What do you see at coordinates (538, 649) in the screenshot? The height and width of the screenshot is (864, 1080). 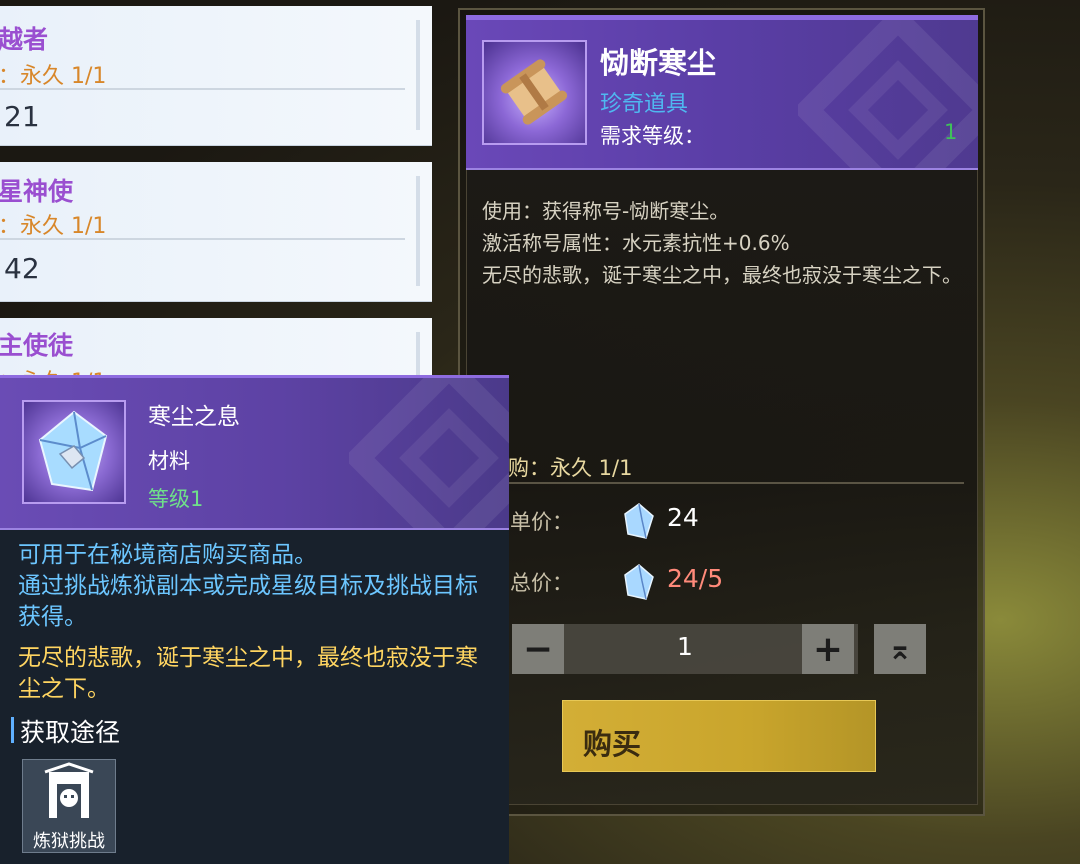 I see `decrease-button: −` at bounding box center [538, 649].